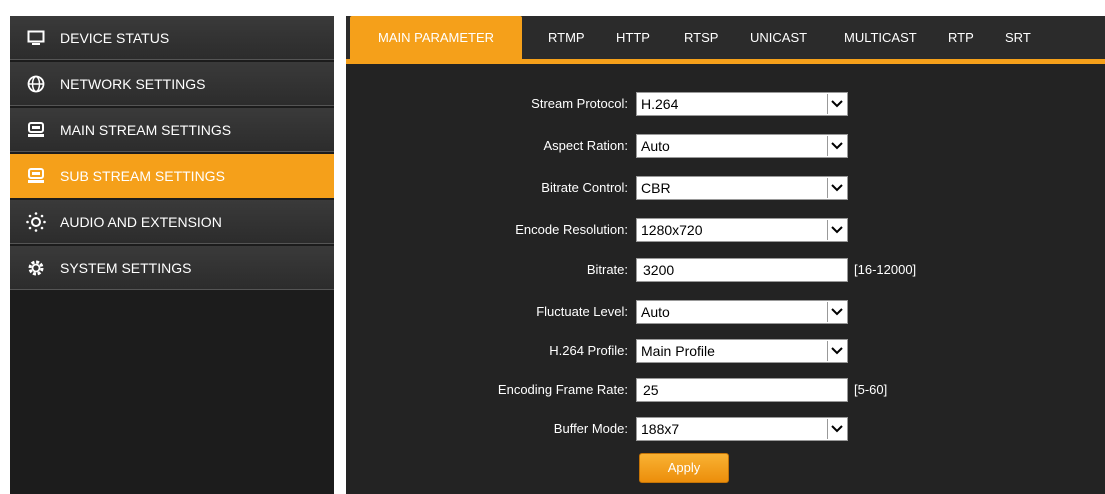  Describe the element at coordinates (672, 230) in the screenshot. I see `encode-resolution-value: 1280x720` at that location.